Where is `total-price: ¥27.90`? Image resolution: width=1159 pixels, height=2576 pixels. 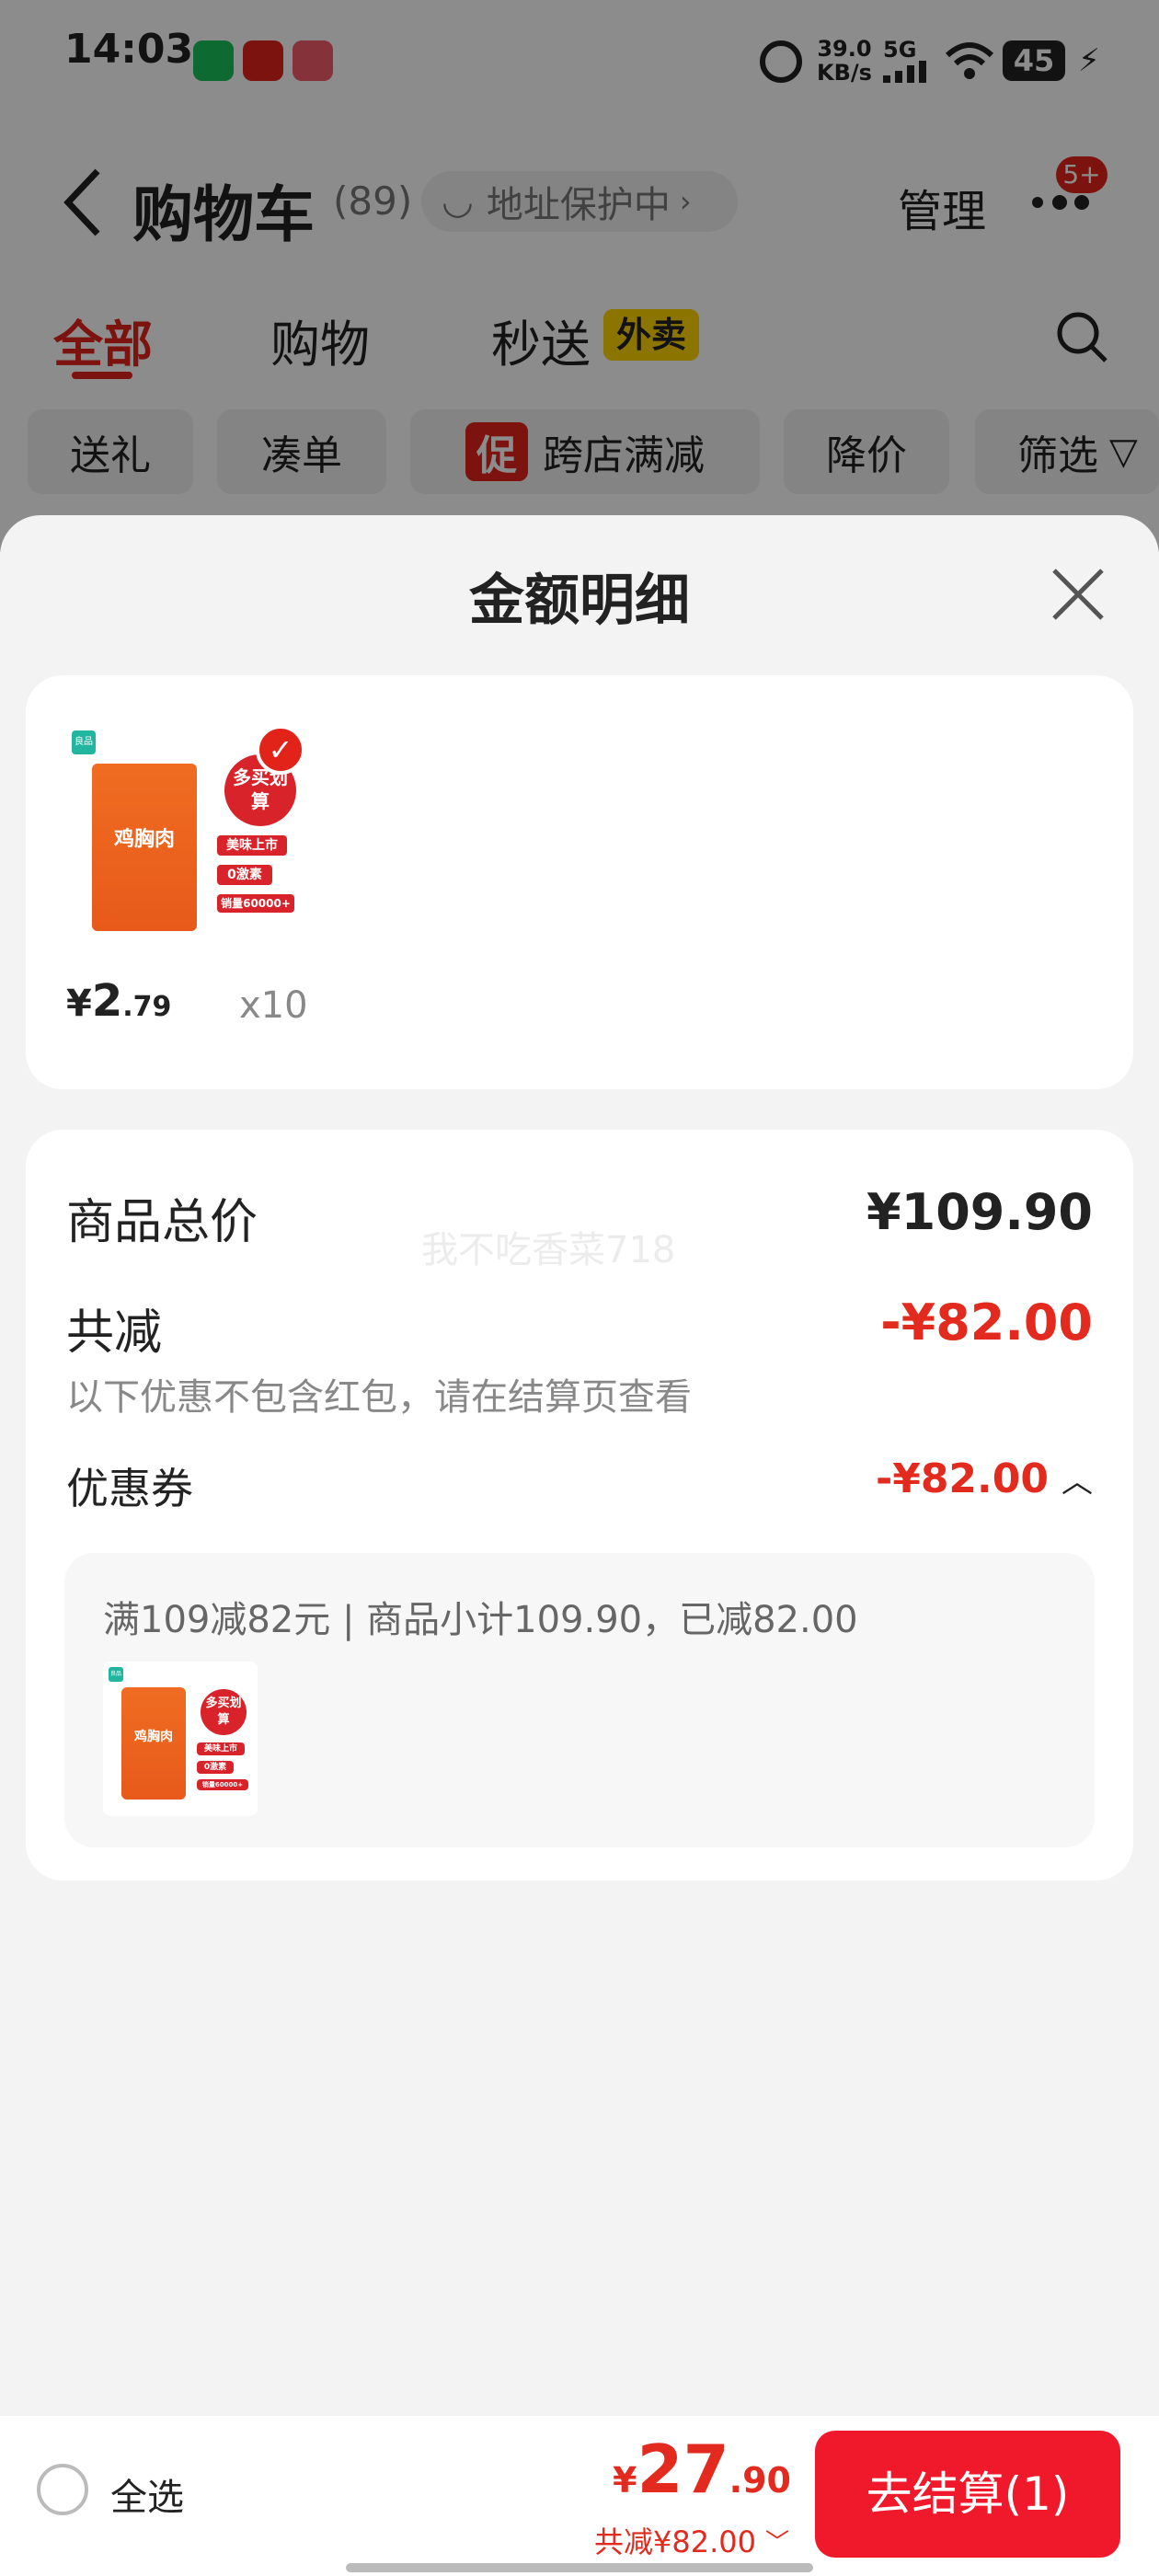
total-price: ¥27.90 is located at coordinates (702, 2469).